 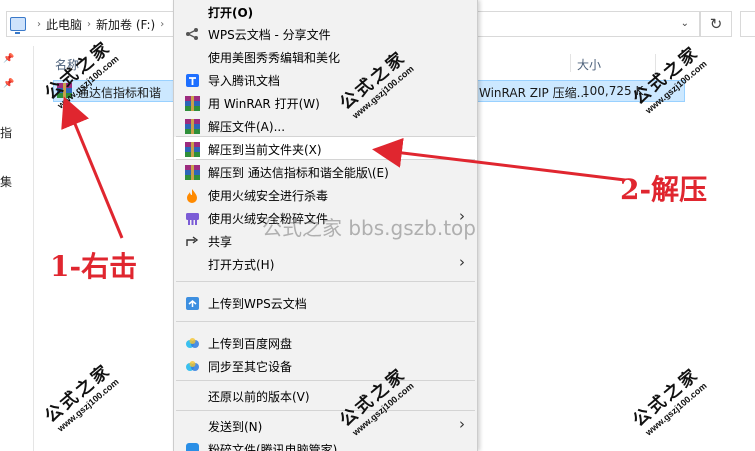 What do you see at coordinates (664, 189) in the screenshot?
I see `annotation-step2: 2-解压` at bounding box center [664, 189].